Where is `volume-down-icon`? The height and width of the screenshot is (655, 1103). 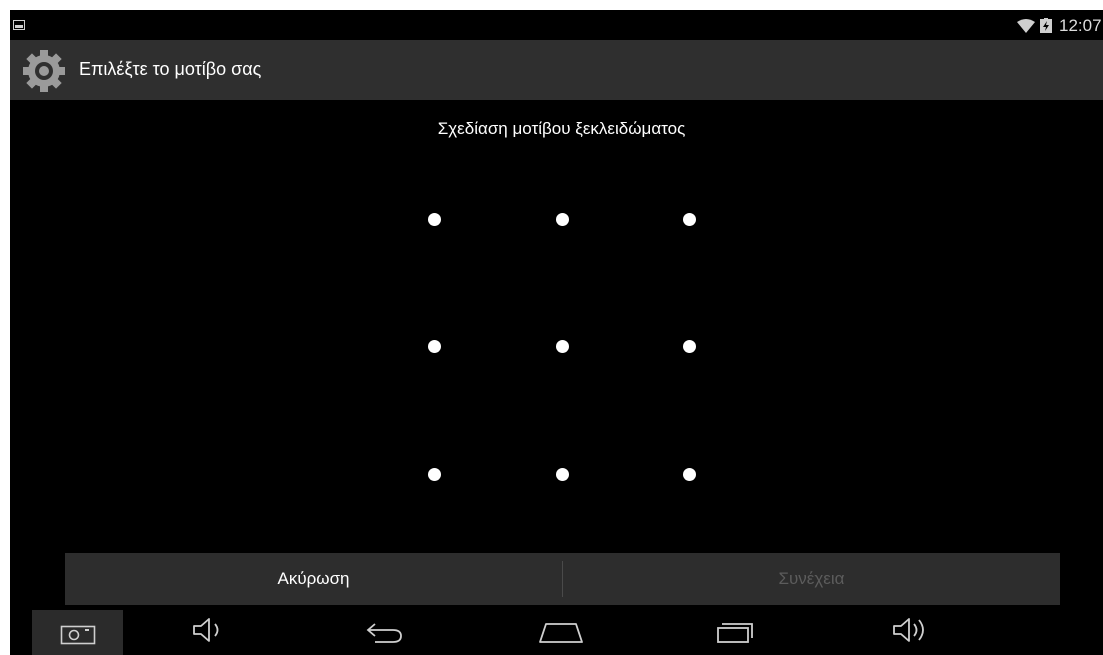
volume-down-icon is located at coordinates (209, 630).